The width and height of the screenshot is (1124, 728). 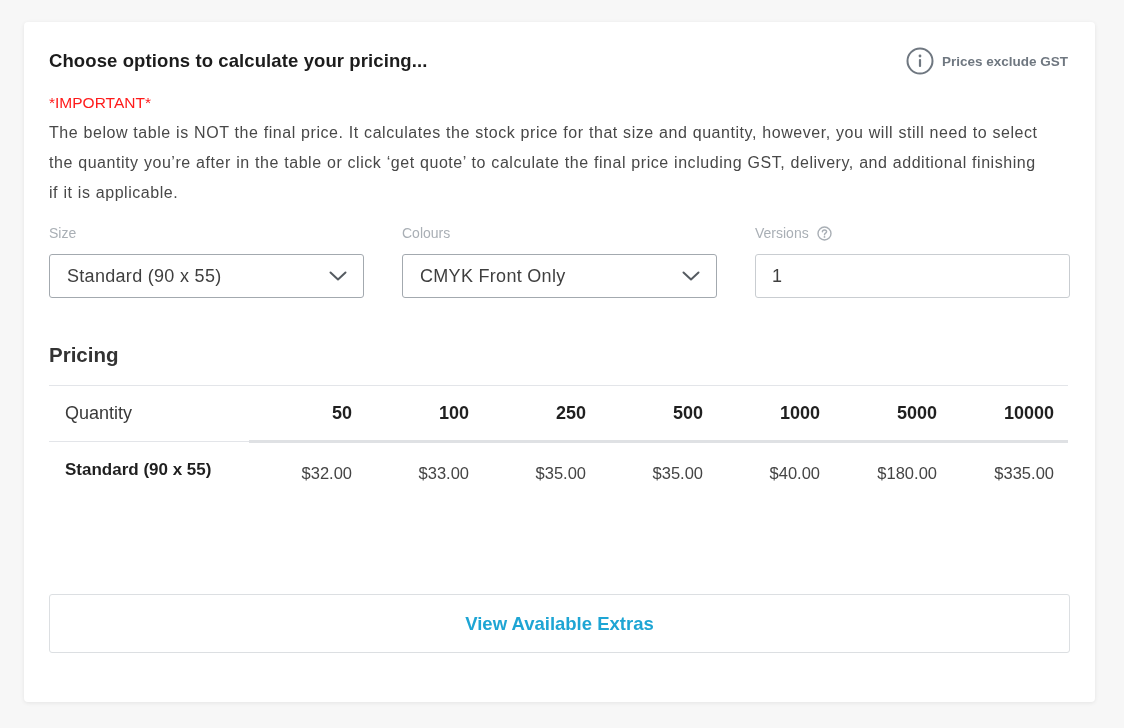 What do you see at coordinates (307, 413) in the screenshot?
I see `quantity-header: 50` at bounding box center [307, 413].